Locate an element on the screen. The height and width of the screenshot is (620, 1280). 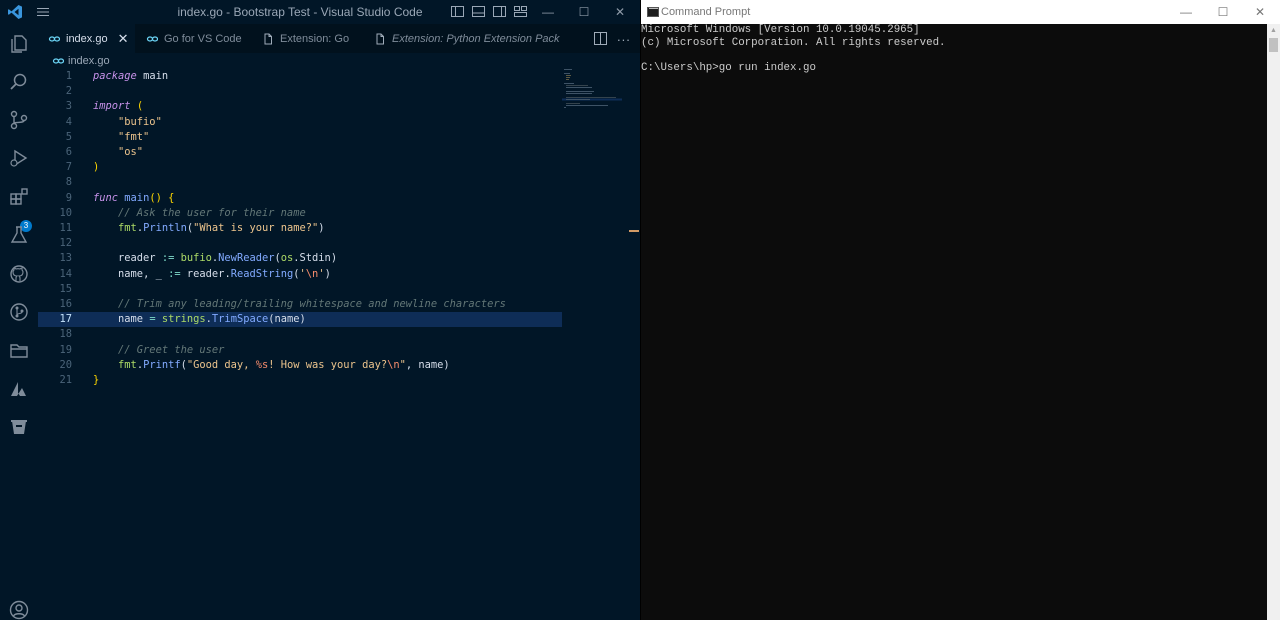
activity-bar: 3 is located at coordinates (19, 322).